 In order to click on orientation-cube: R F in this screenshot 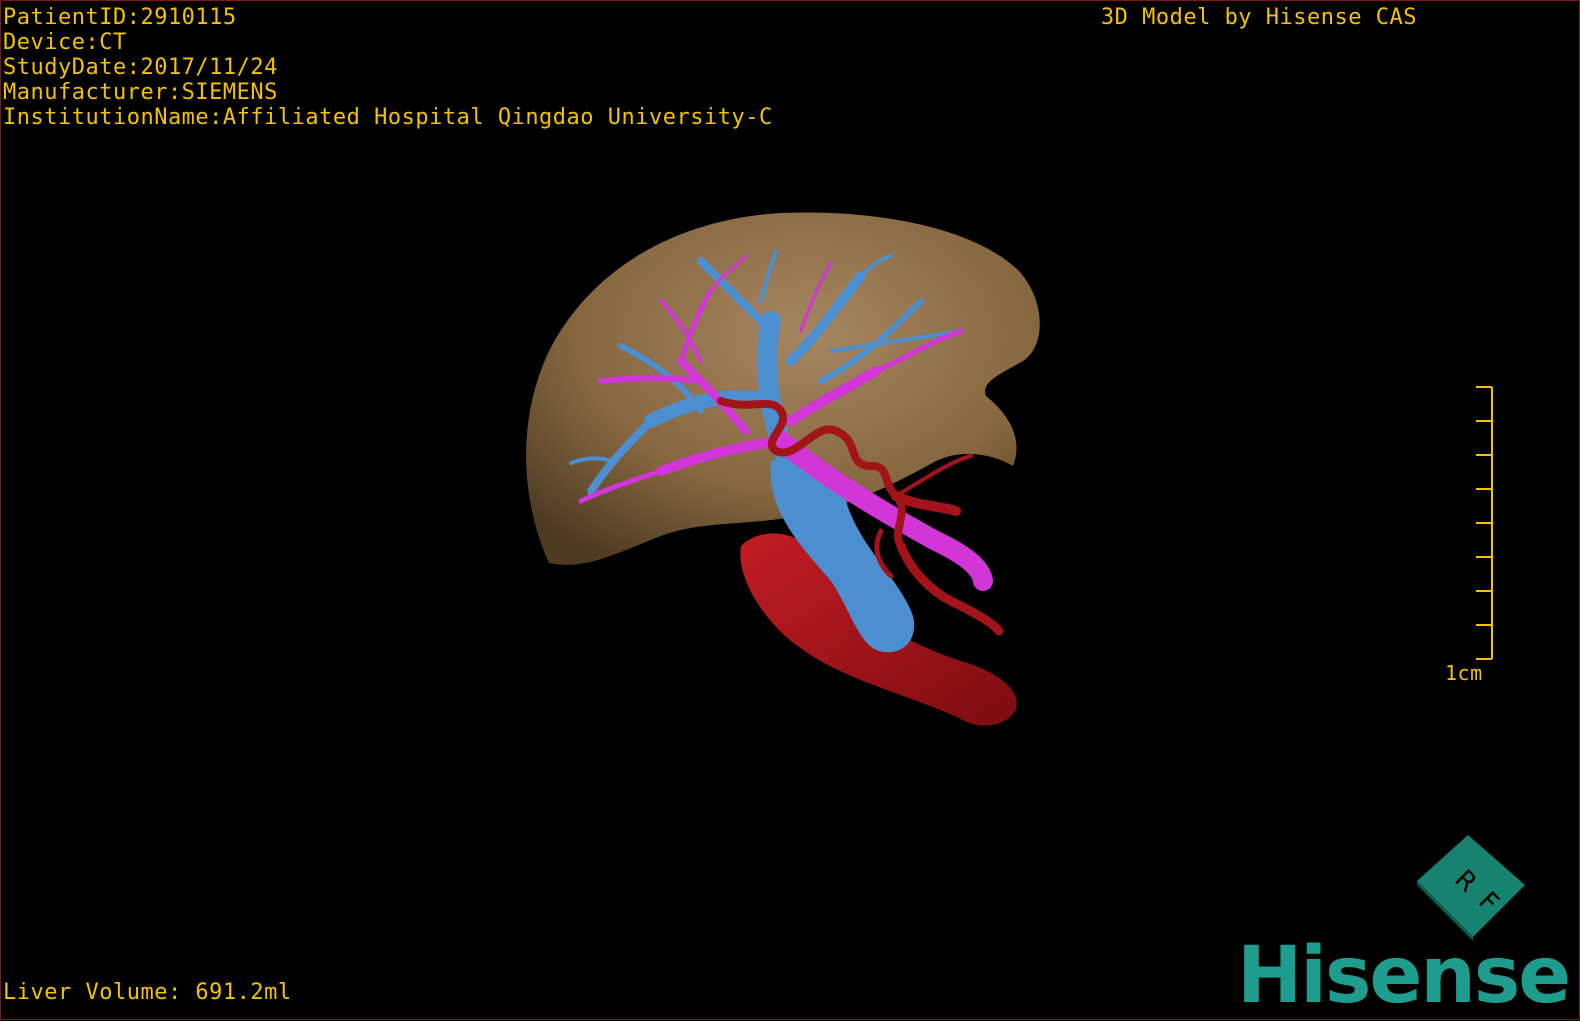, I will do `click(1473, 888)`.